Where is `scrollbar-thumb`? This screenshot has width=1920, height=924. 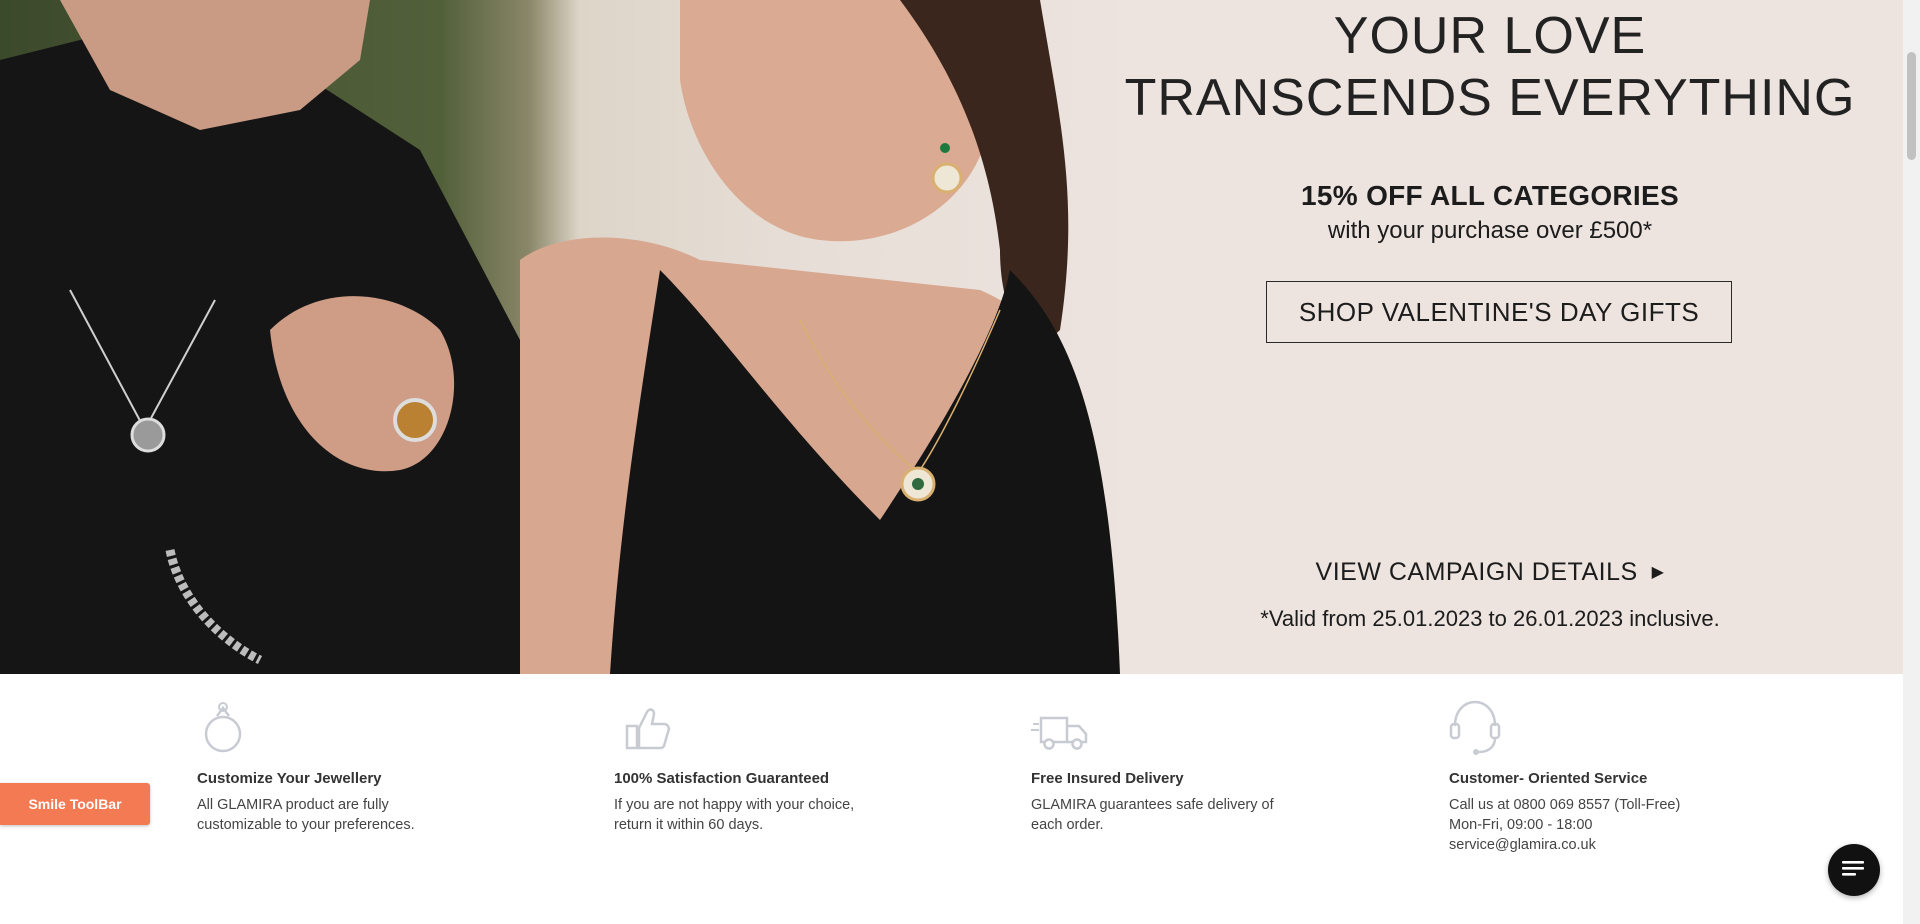 scrollbar-thumb is located at coordinates (1911, 106).